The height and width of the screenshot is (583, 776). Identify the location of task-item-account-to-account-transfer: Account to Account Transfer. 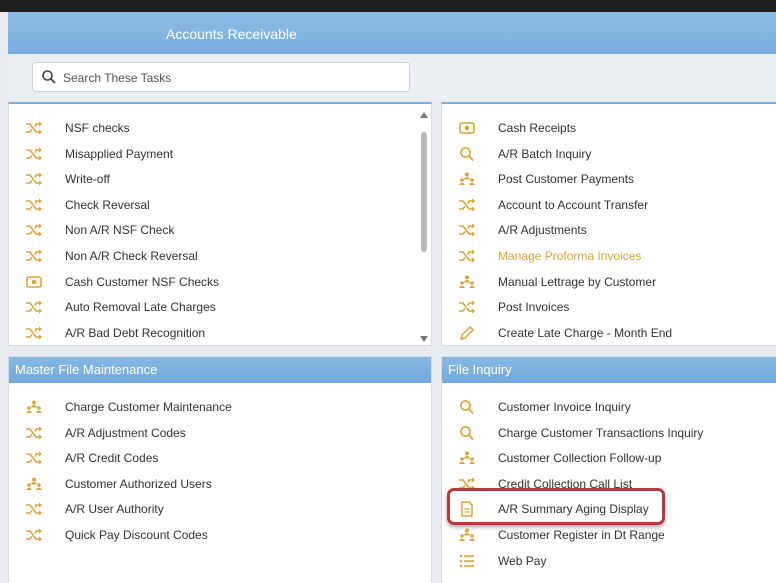
(609, 205).